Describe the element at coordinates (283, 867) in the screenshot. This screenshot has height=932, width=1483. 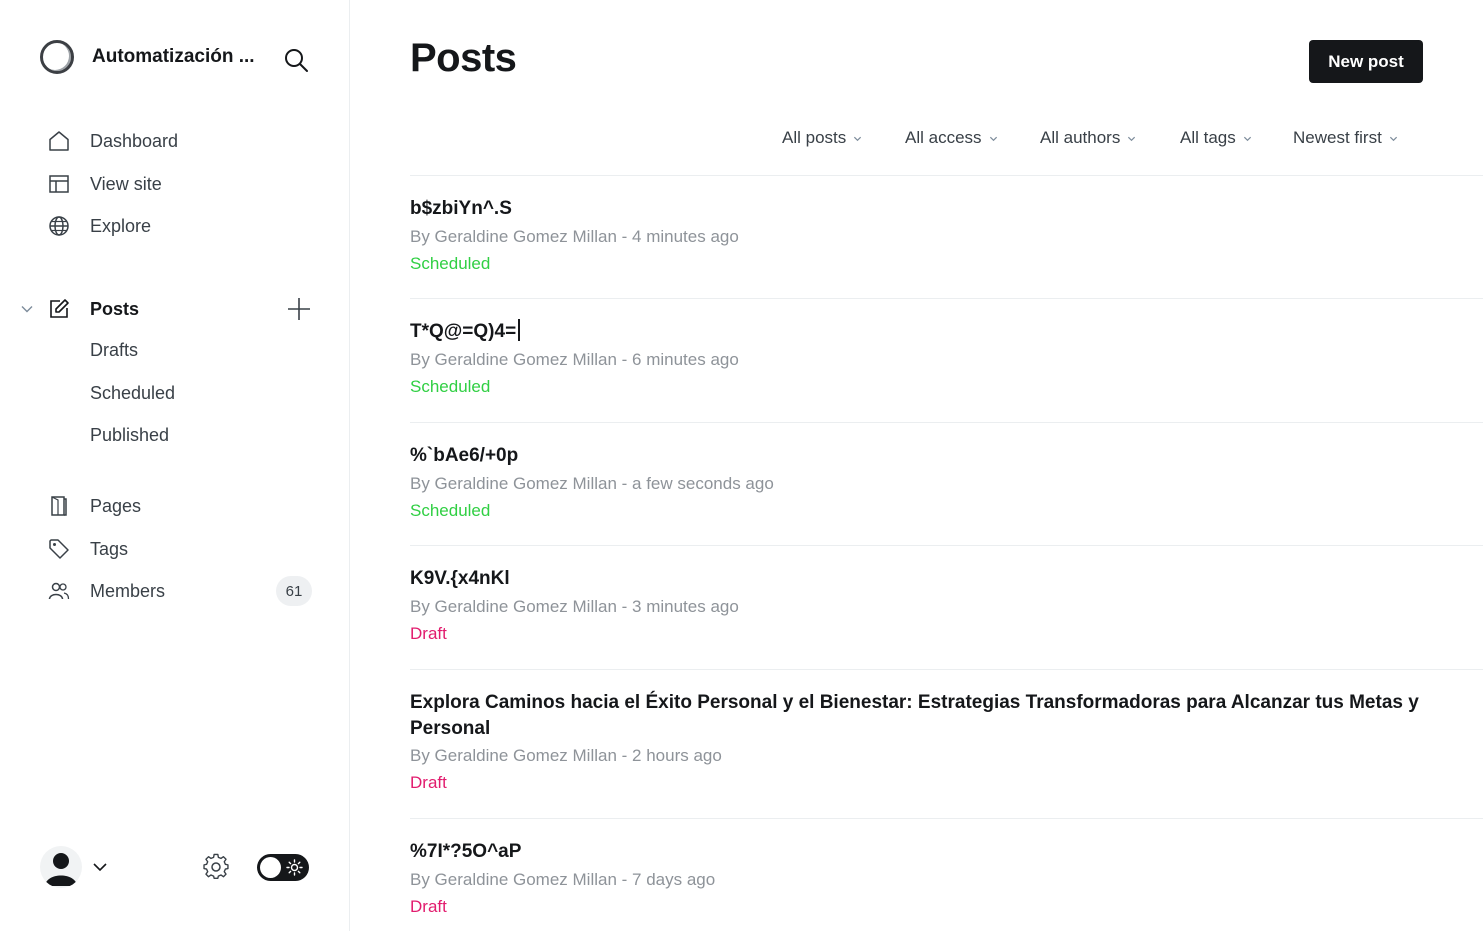
I see `theme-toggle` at that location.